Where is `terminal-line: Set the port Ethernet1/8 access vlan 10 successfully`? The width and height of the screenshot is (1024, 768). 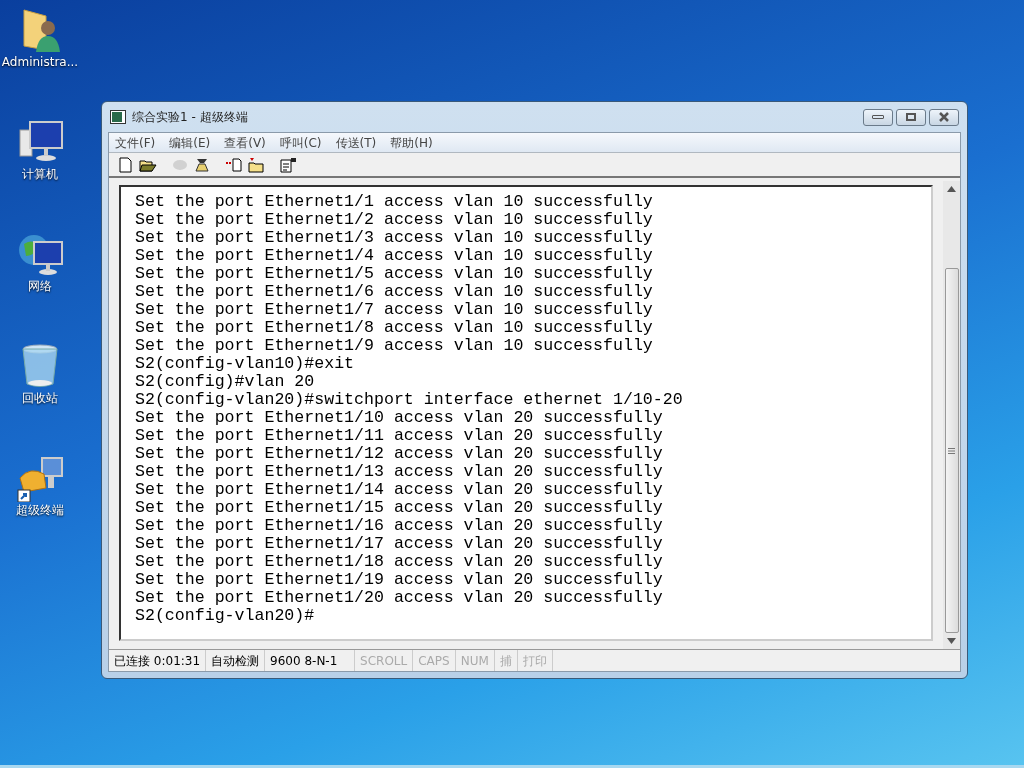 terminal-line: Set the port Ethernet1/8 access vlan 10 successfully is located at coordinates (394, 328).